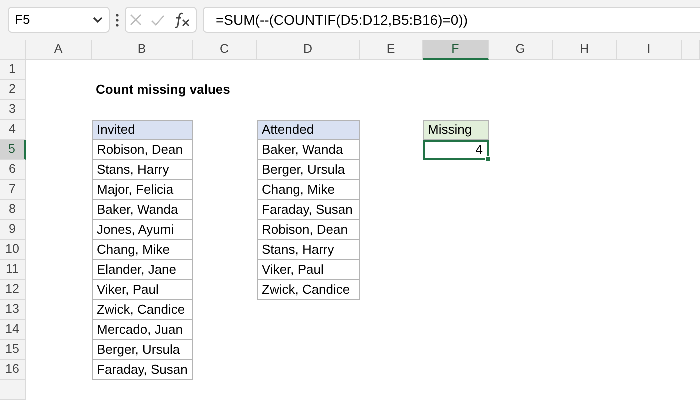  Describe the element at coordinates (142, 230) in the screenshot. I see `table-cell: Jones, Ayumi` at that location.